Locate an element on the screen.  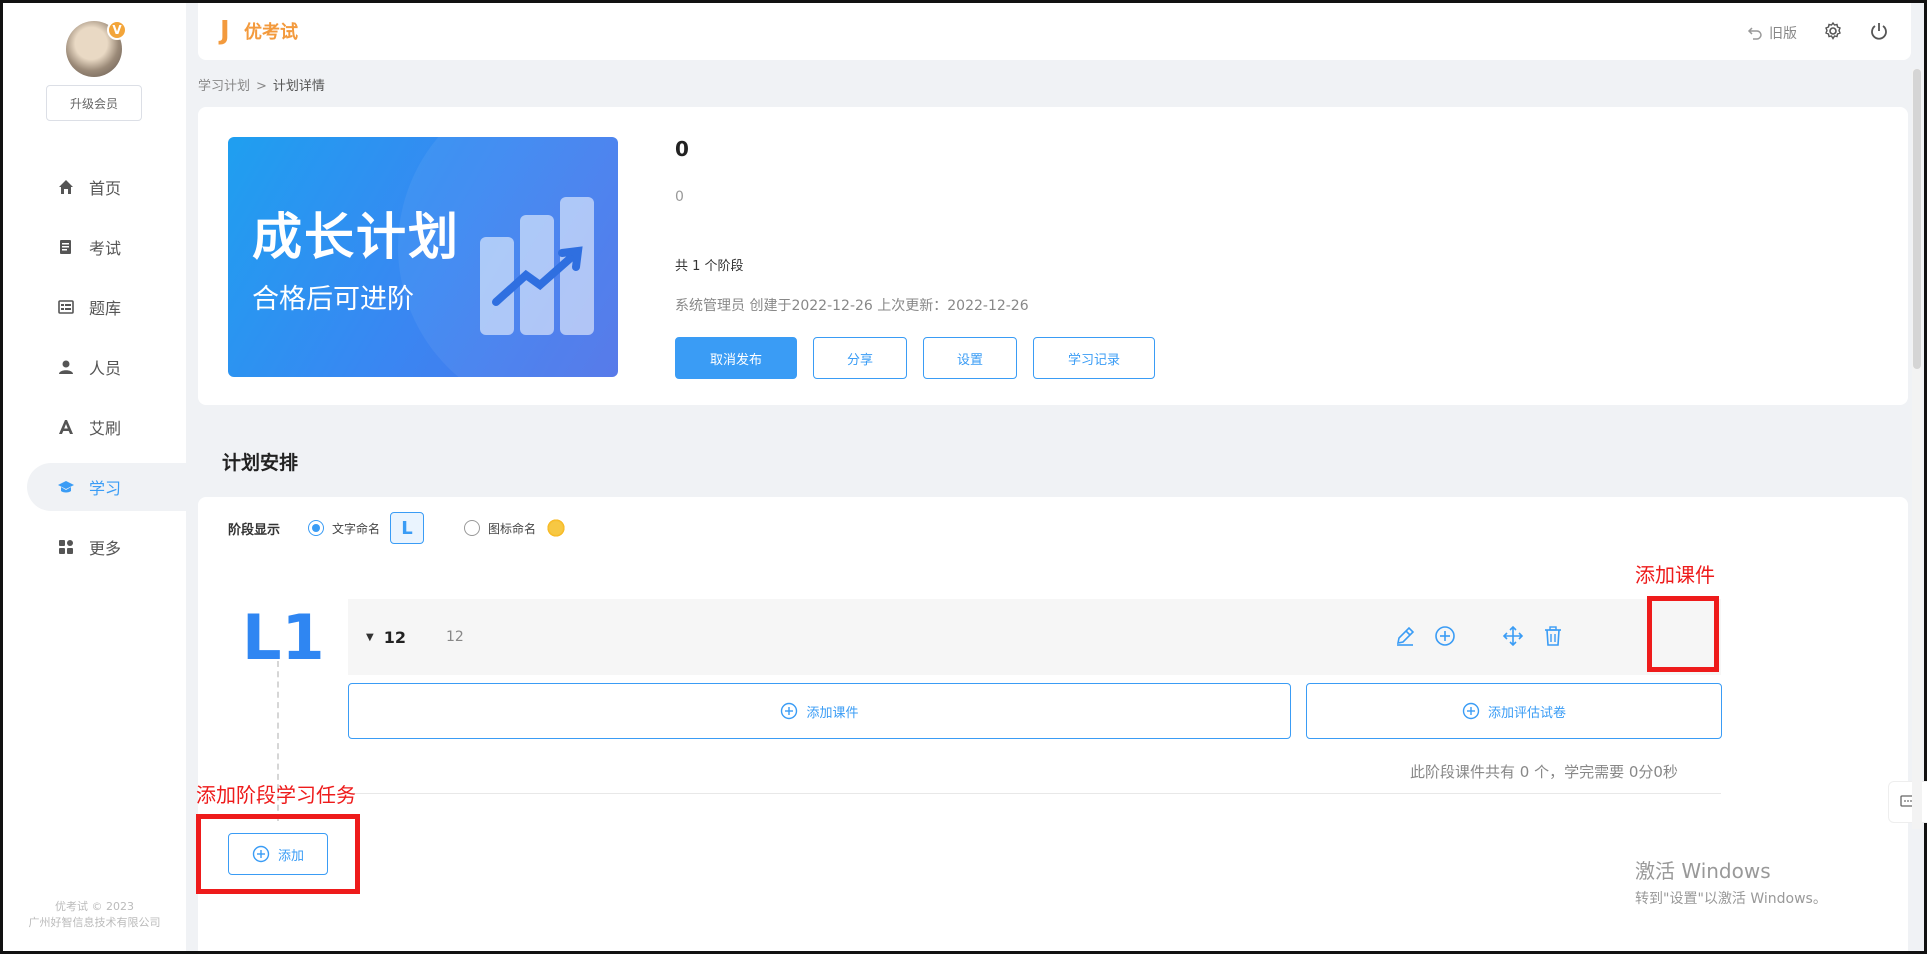
move-icon is located at coordinates (1513, 636).